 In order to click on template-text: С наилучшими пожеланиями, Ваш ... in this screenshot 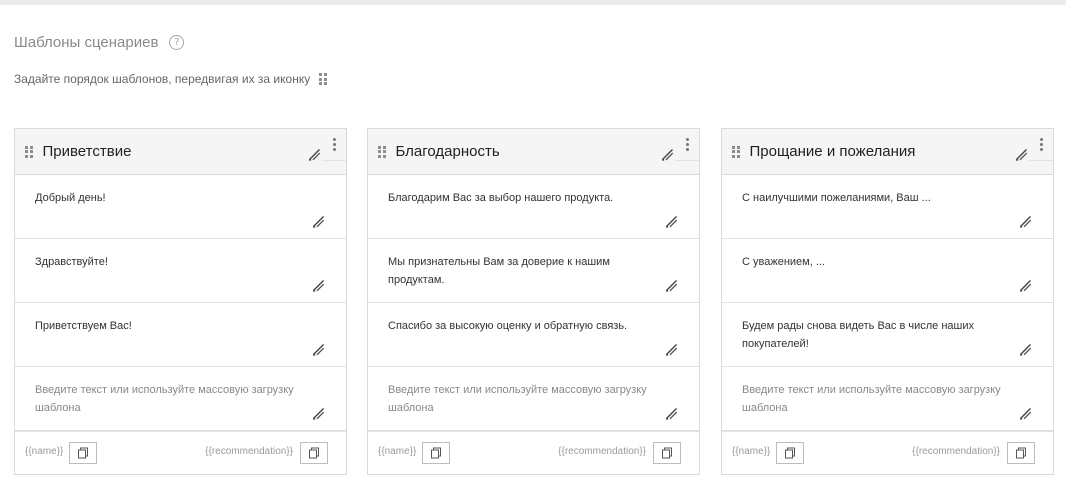, I will do `click(836, 198)`.